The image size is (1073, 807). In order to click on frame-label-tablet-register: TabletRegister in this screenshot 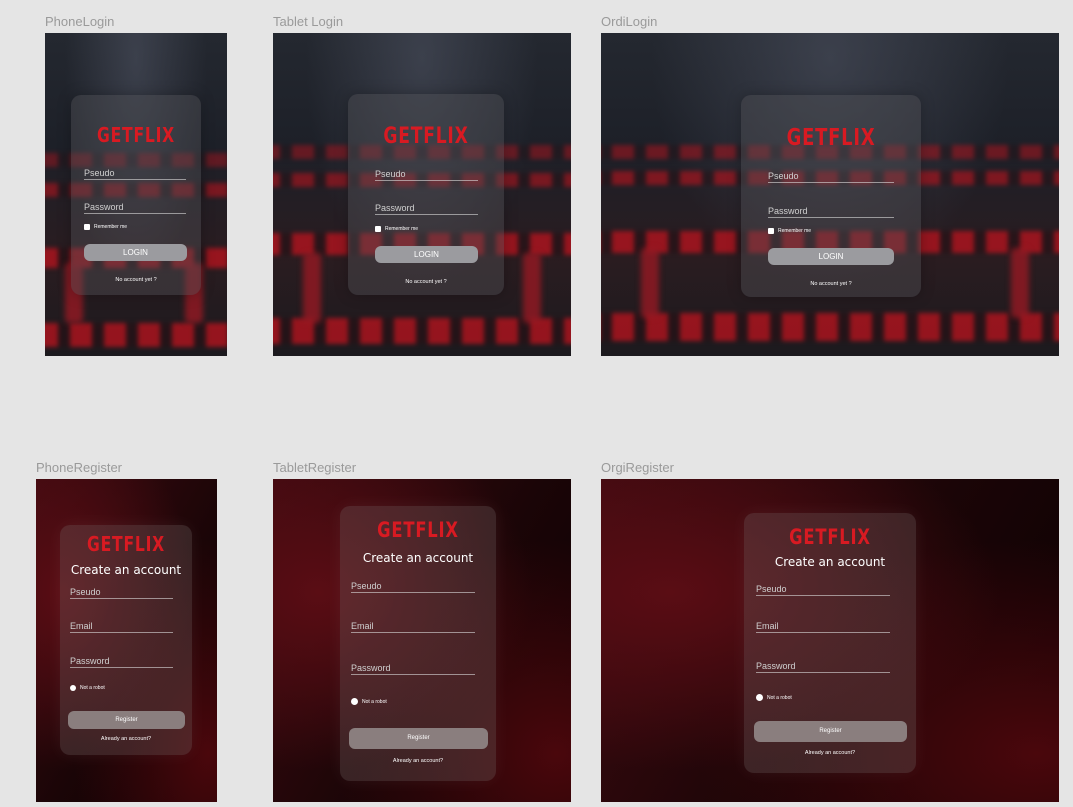, I will do `click(315, 467)`.